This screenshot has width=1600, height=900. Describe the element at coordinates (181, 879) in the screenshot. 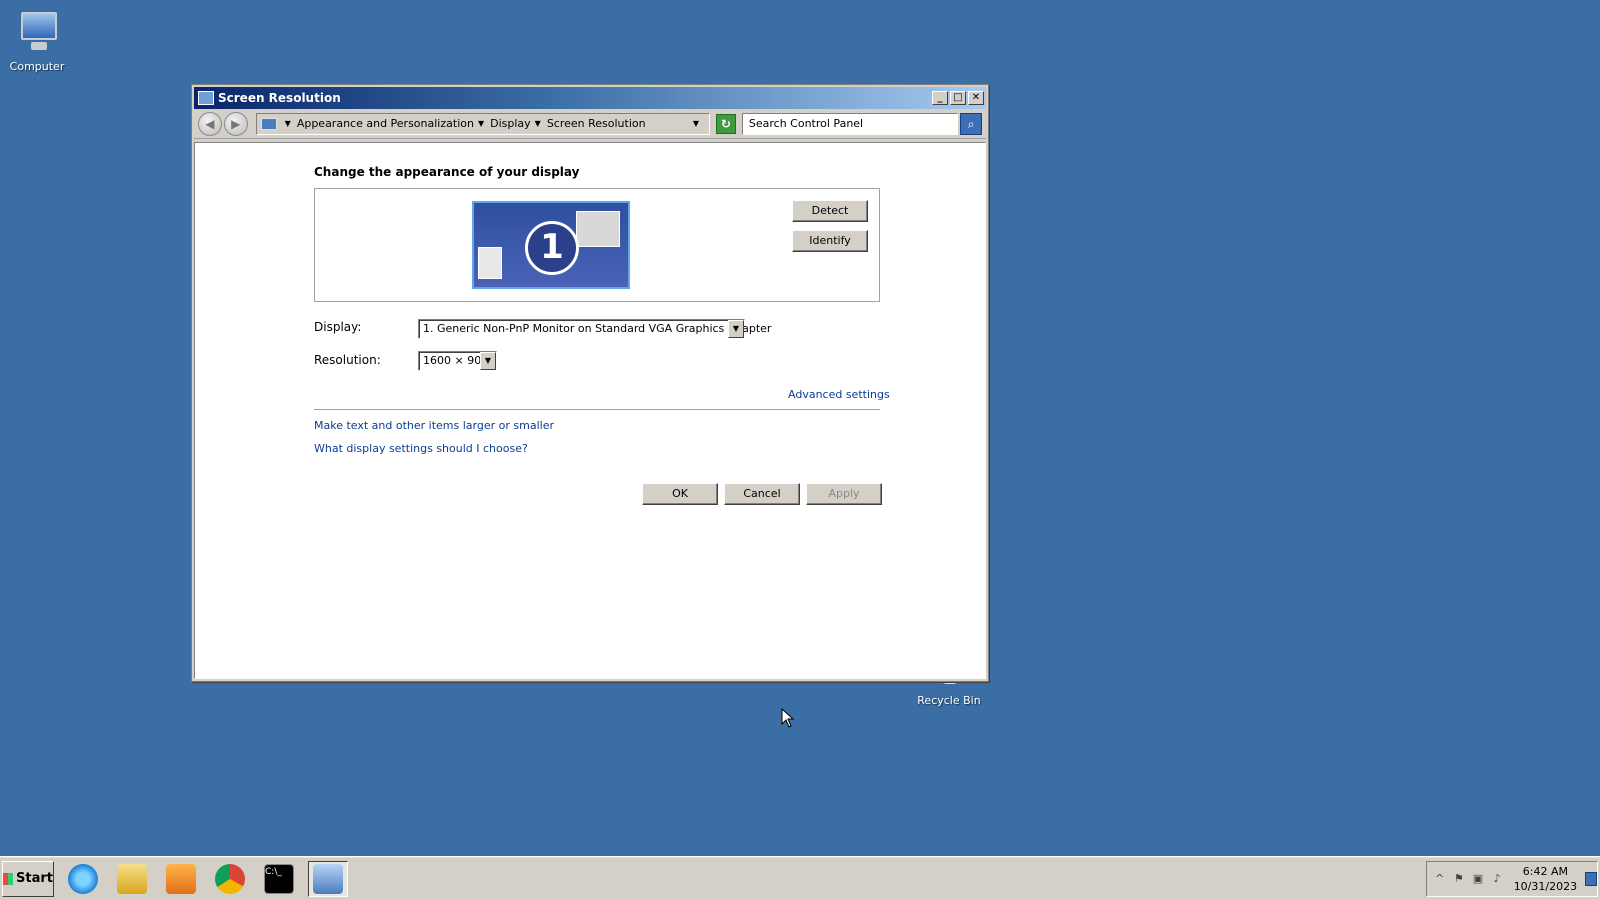

I see `media-player-icon` at that location.